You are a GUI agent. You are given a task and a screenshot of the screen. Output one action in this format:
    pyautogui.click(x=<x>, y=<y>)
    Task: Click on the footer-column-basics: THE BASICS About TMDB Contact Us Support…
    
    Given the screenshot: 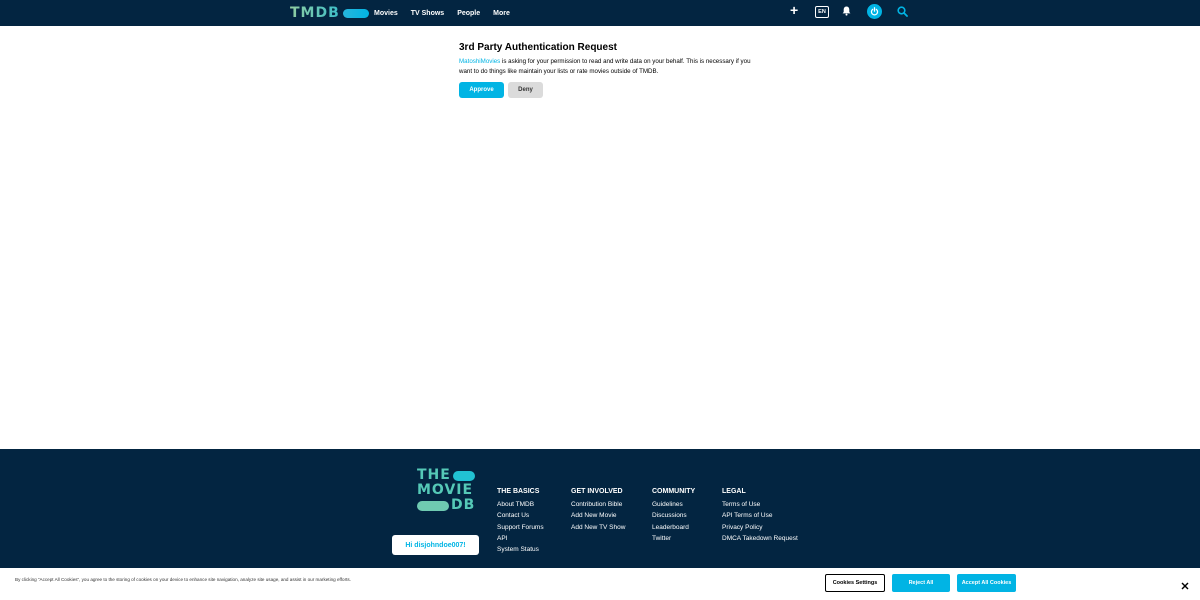 What is the action you would take?
    pyautogui.click(x=520, y=521)
    